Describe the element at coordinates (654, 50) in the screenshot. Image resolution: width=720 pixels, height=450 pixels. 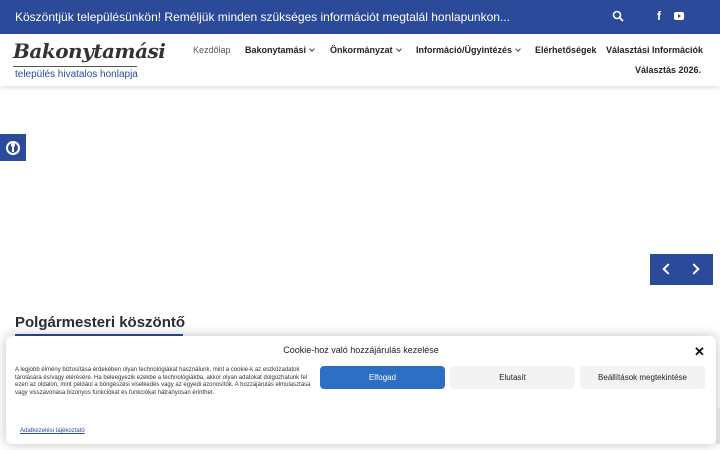
I see `nav-item-valasztasi: Választási Információk` at that location.